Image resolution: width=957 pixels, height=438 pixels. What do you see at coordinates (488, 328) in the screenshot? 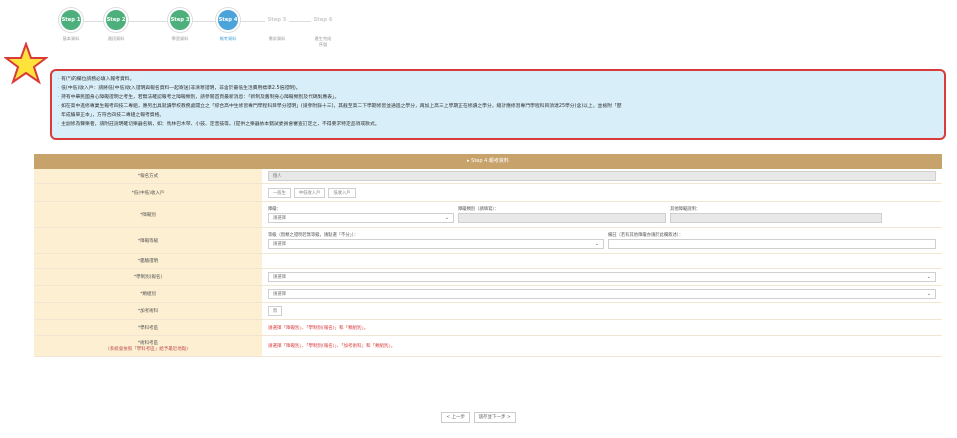
I see `row-subject-exam: *學科考區 請選擇「障礙別」、「學制別(報名)」和「類組別」。` at bounding box center [488, 328].